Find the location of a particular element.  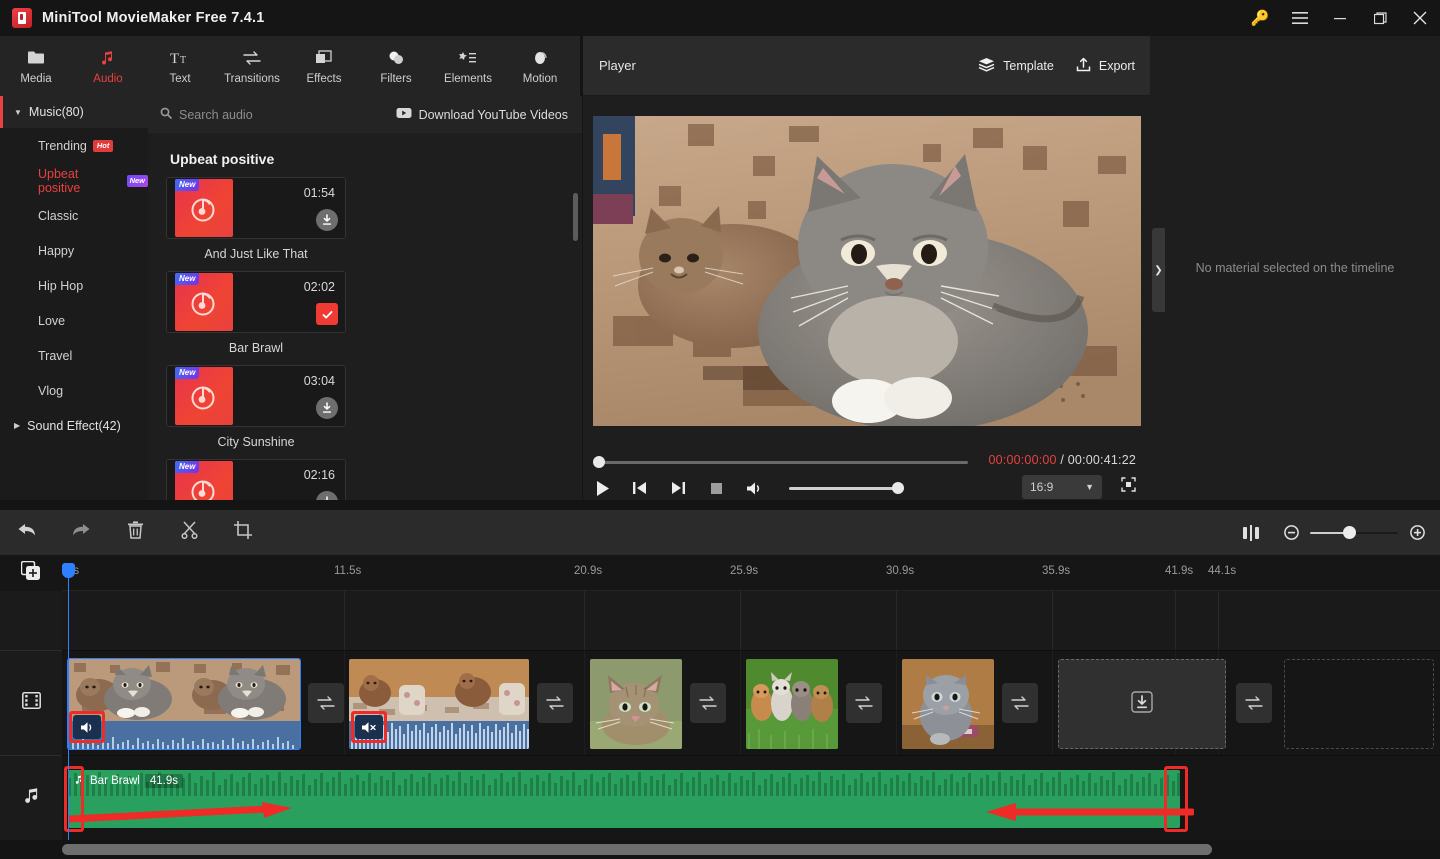

track-header-audio is located at coordinates (31, 798).